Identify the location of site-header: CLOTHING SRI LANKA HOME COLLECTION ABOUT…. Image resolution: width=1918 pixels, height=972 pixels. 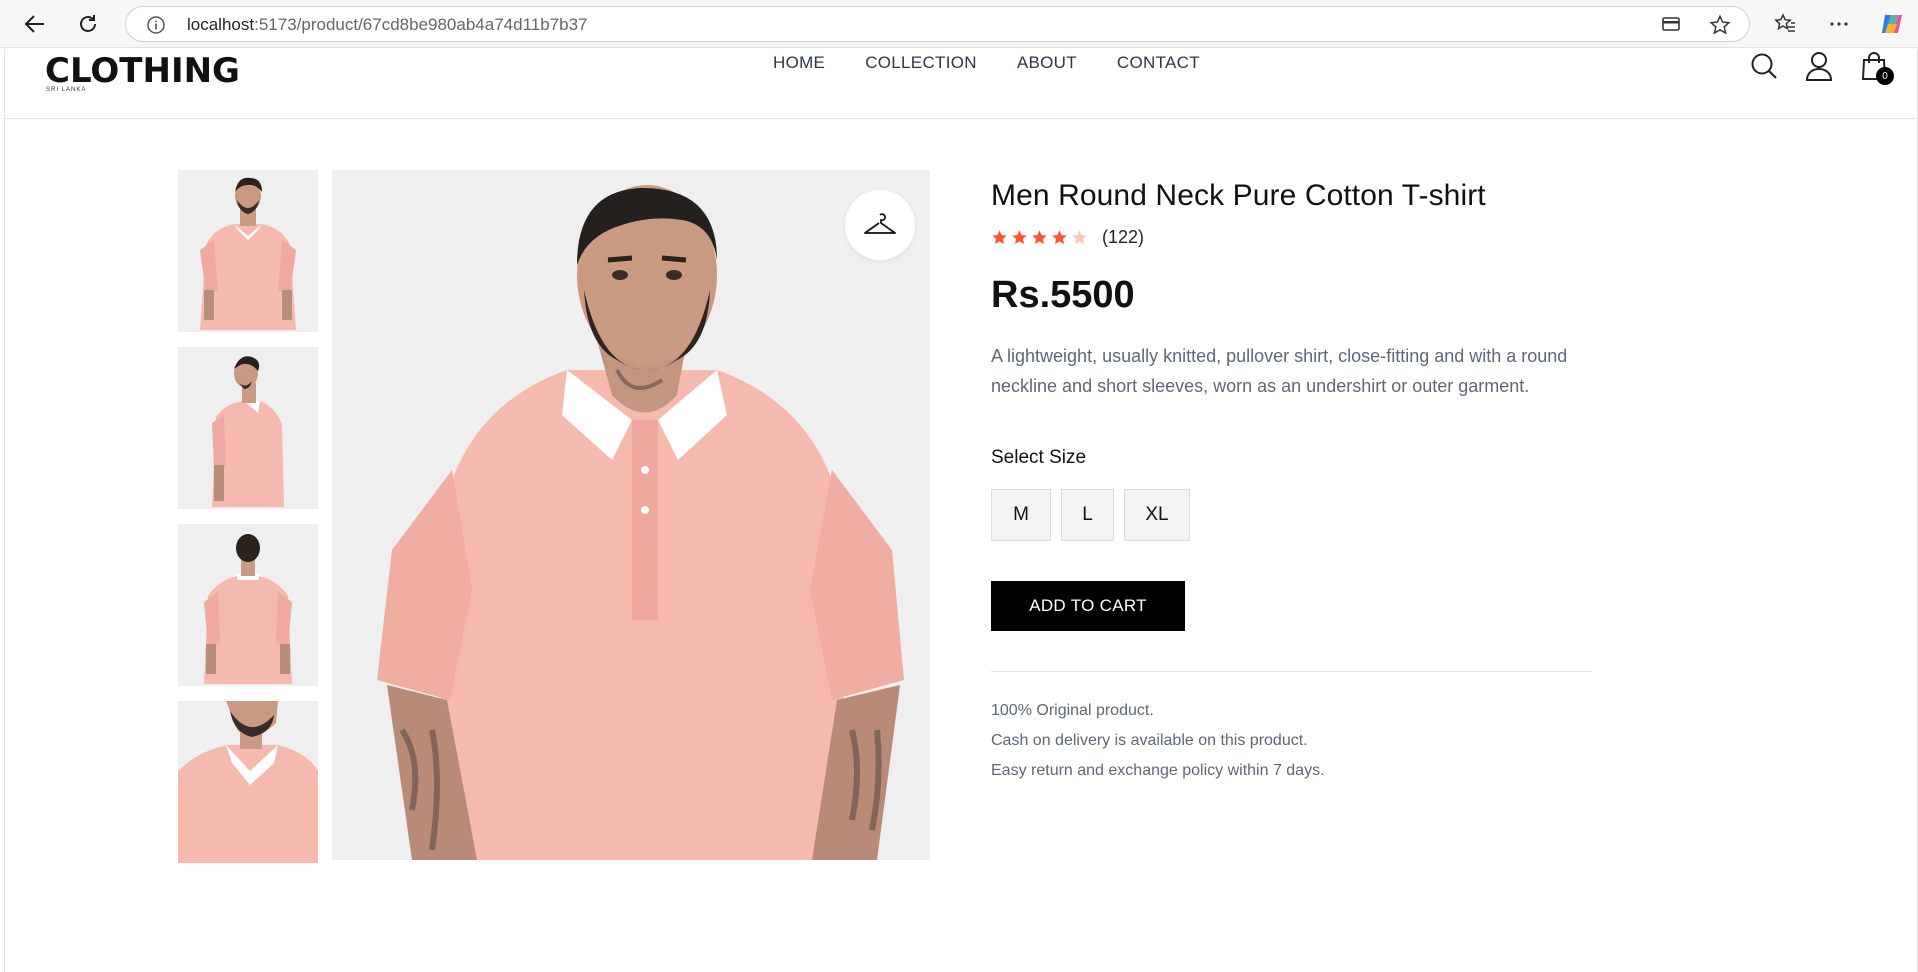
(961, 84).